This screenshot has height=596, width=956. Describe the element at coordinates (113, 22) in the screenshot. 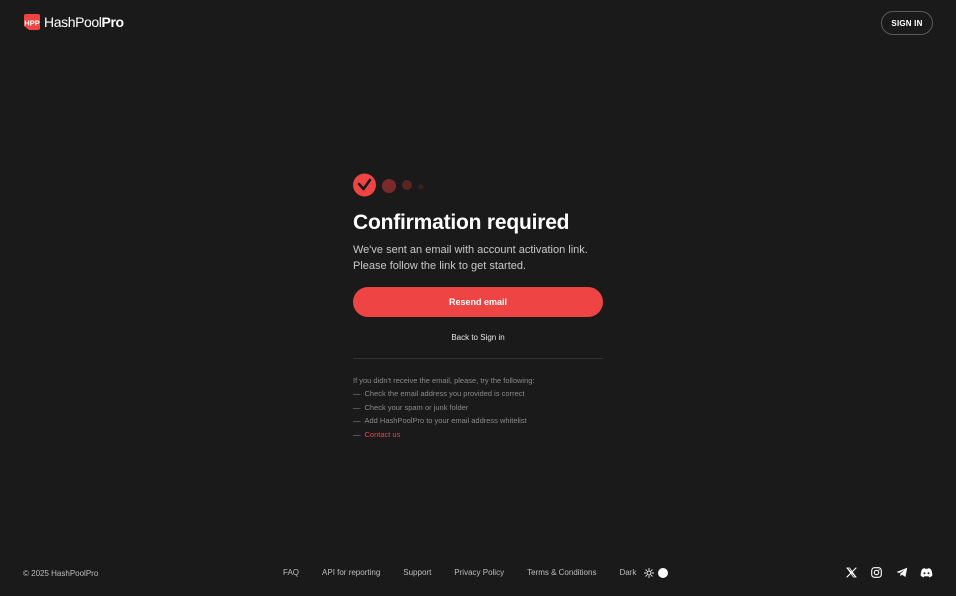

I see `logo-text-bold: Pro` at that location.